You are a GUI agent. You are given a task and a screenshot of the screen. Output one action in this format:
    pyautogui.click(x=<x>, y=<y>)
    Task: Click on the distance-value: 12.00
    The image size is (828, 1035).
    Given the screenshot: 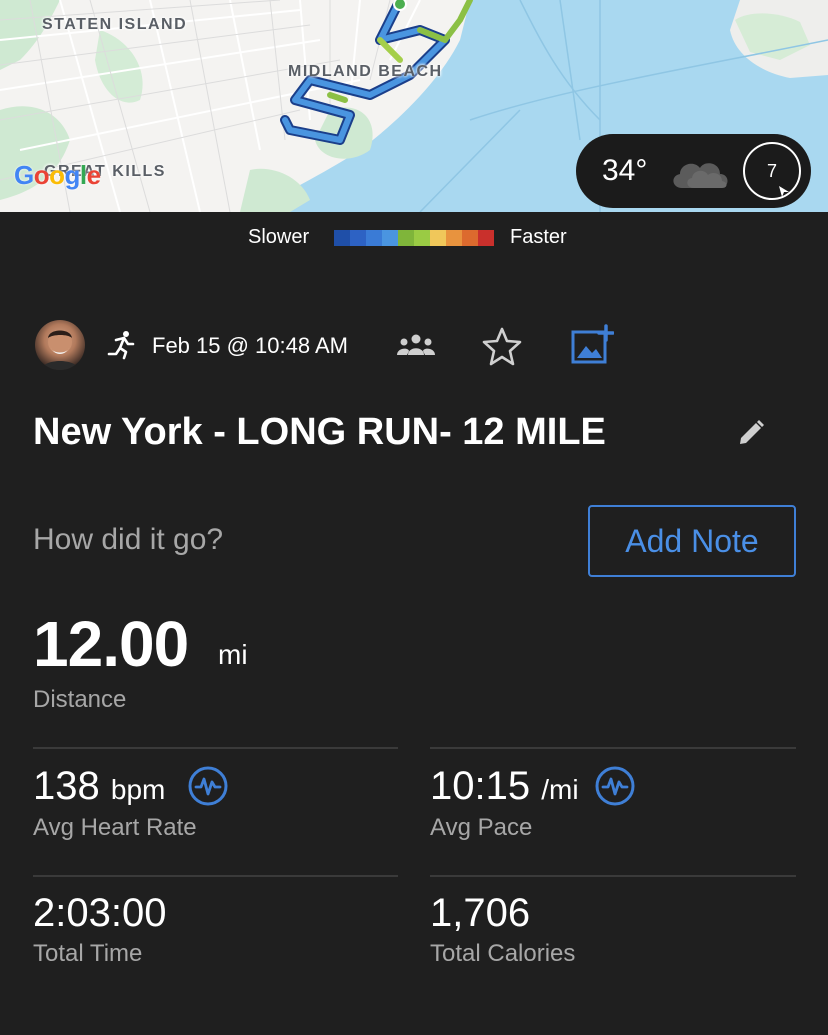 What is the action you would take?
    pyautogui.click(x=111, y=644)
    